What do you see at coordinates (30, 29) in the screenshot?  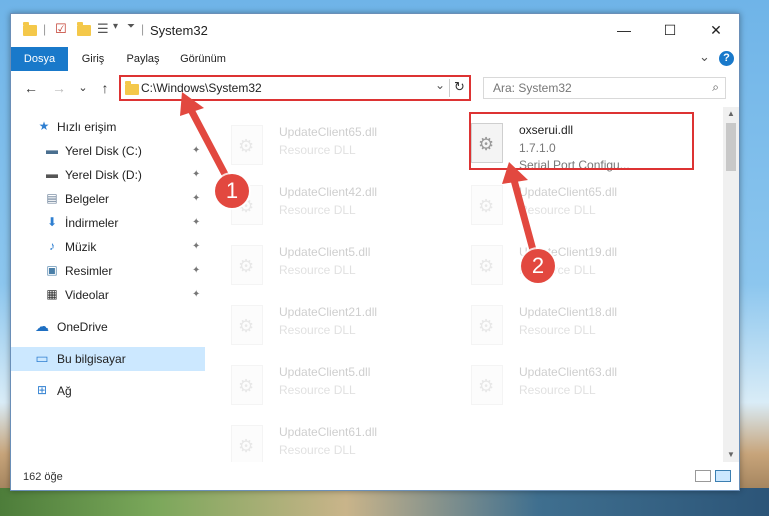 I see `folder-icon` at bounding box center [30, 29].